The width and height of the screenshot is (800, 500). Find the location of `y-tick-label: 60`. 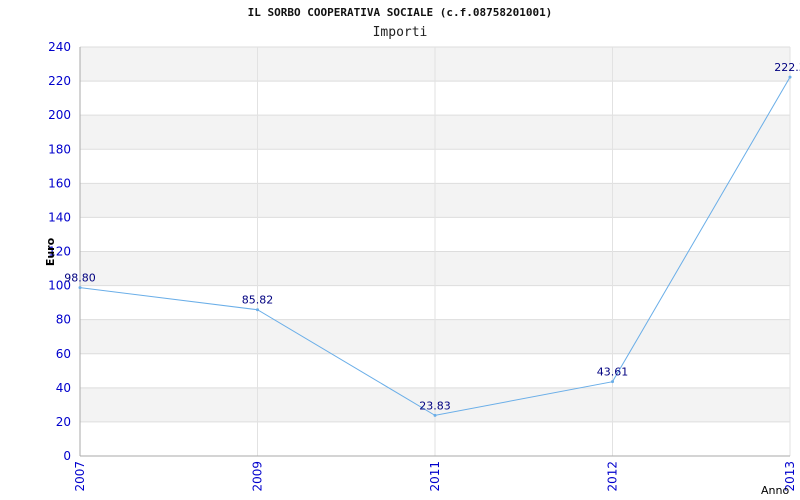

y-tick-label: 60 is located at coordinates (63, 354).